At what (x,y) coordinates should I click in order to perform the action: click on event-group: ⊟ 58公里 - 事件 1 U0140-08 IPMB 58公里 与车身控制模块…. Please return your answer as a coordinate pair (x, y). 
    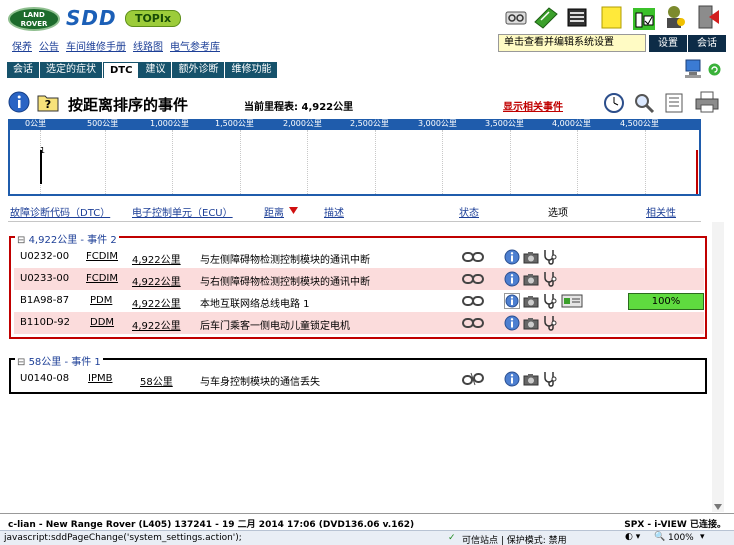
    Looking at the image, I should click on (358, 373).